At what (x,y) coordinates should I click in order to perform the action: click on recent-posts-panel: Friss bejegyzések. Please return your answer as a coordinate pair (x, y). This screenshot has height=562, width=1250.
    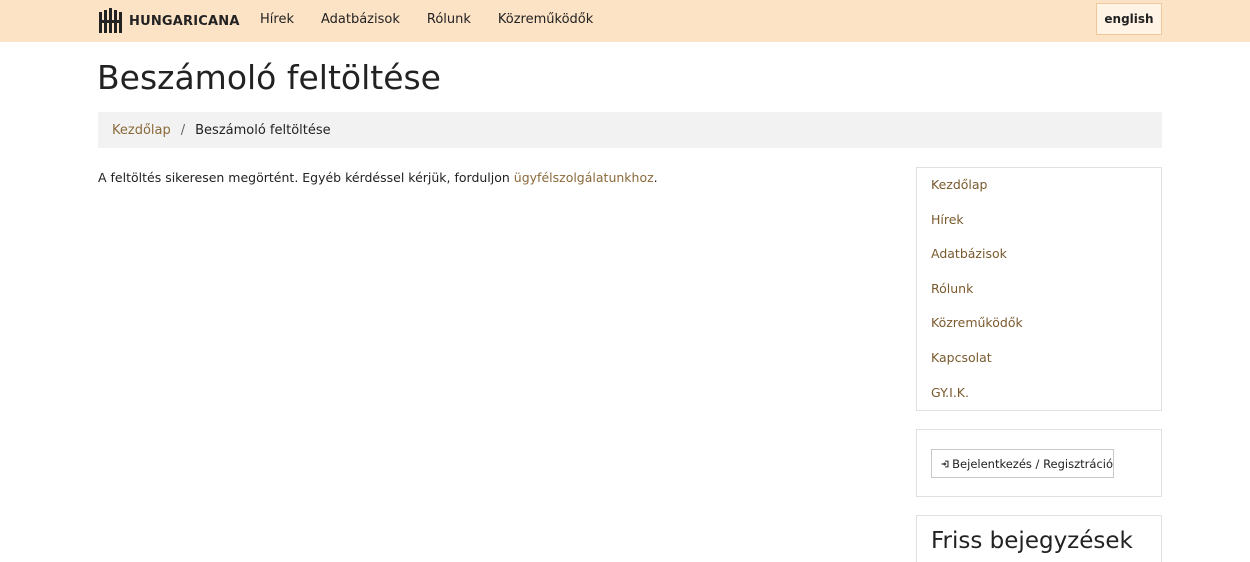
    Looking at the image, I should click on (1039, 538).